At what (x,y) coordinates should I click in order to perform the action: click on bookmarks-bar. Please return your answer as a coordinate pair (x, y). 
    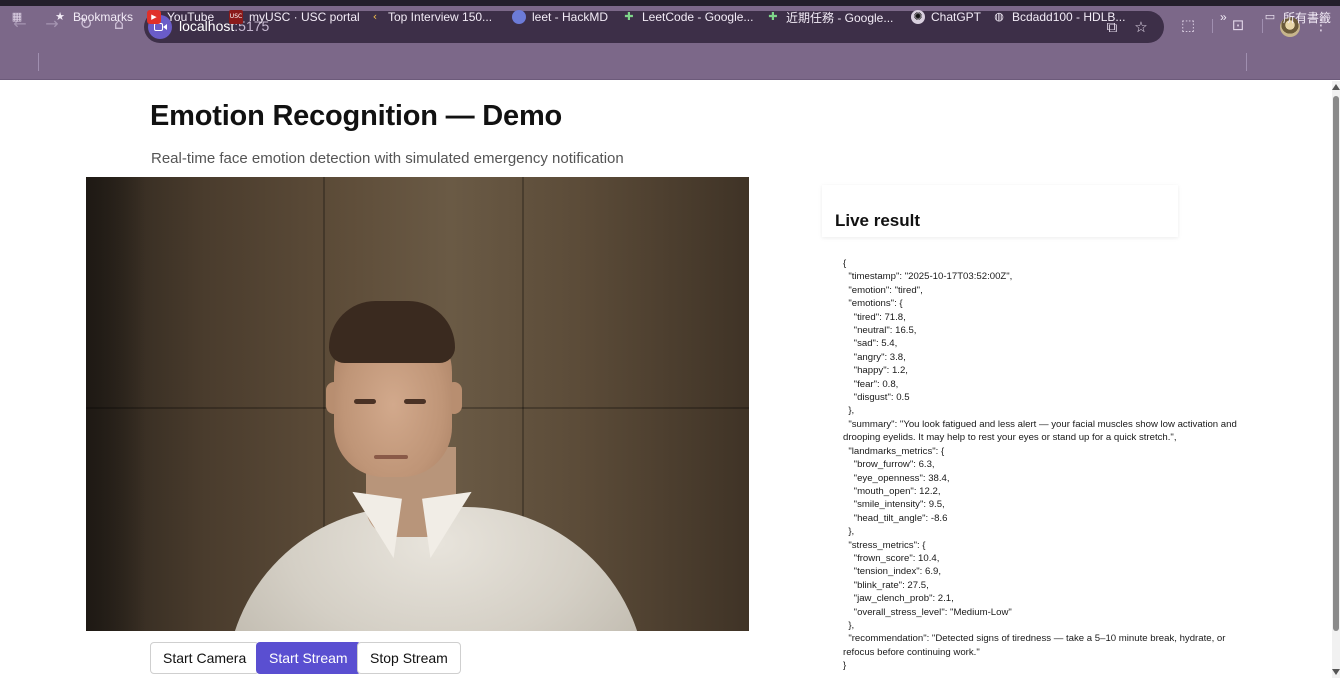
    Looking at the image, I should click on (670, 63).